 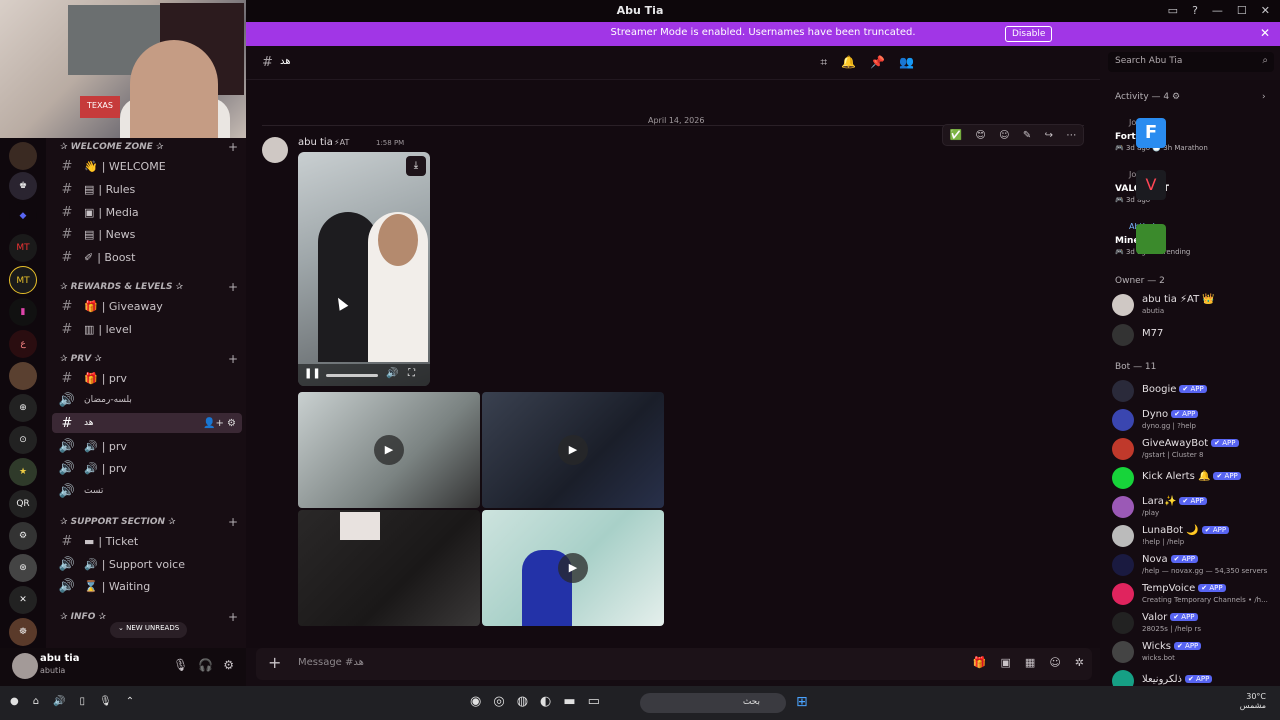 I want to click on activity-header: Activity — 4 ⚙, so click(x=1147, y=97).